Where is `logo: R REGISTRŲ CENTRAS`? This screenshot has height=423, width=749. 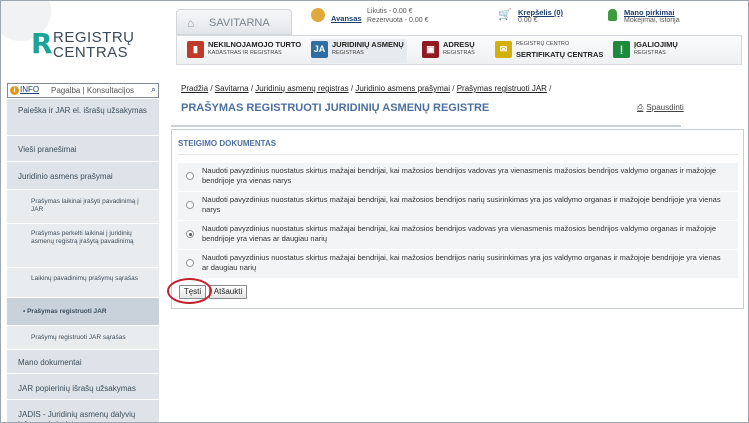 logo: R REGISTRŲ CENTRAS is located at coordinates (86, 45).